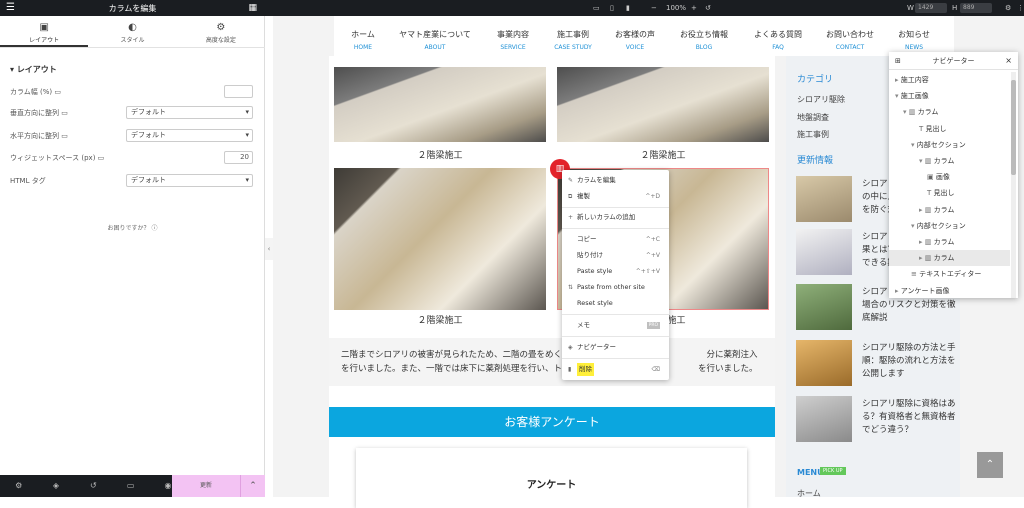  I want to click on tablet-view-icon: ▯, so click(612, 8).